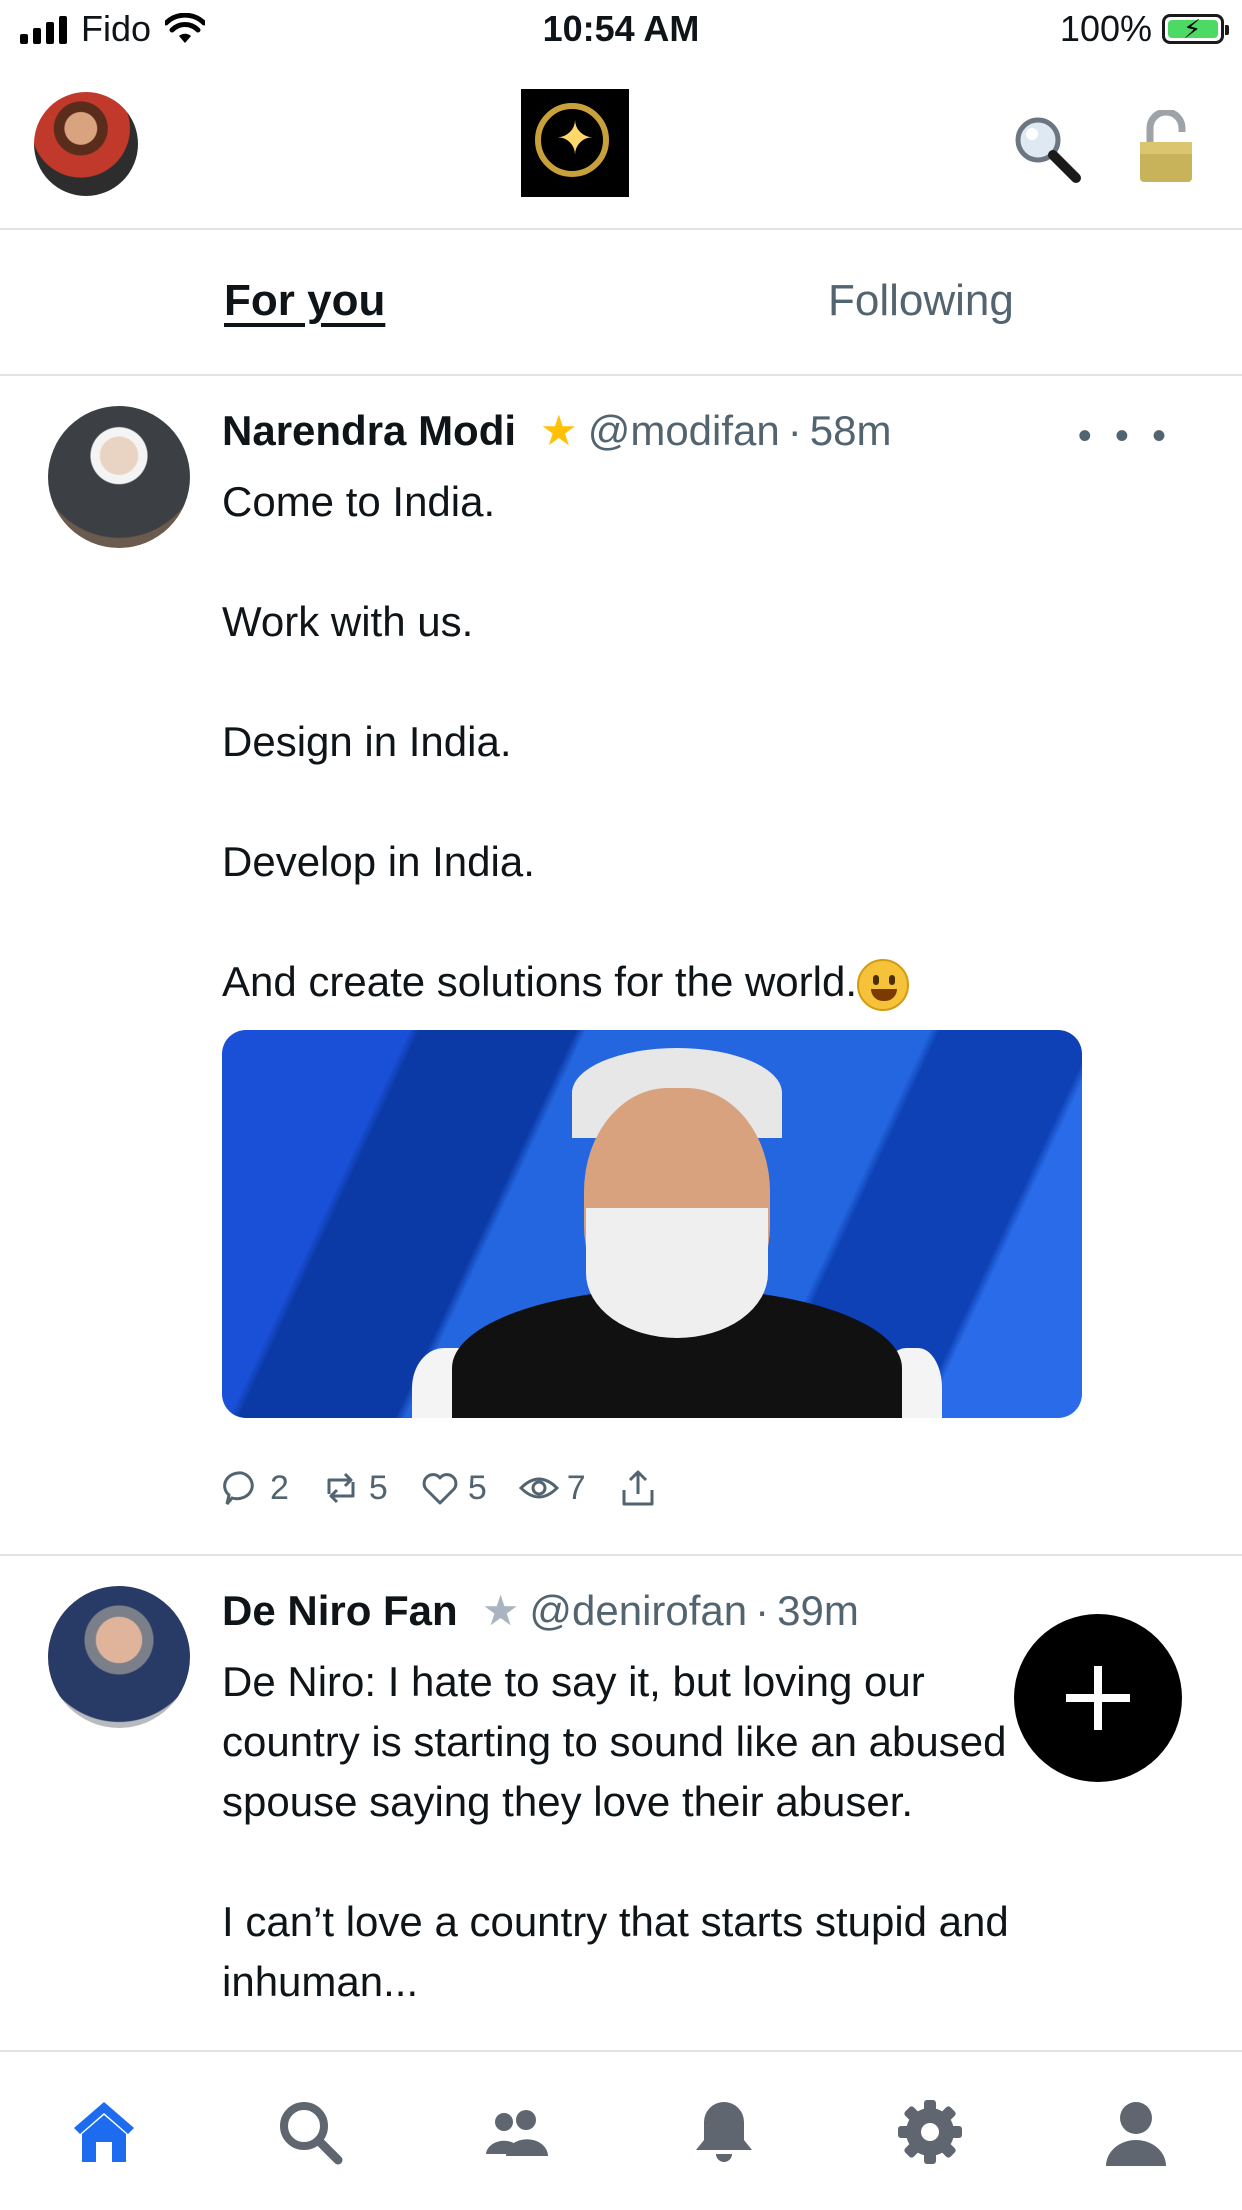 This screenshot has height=2210, width=1242. I want to click on repost-icon, so click(341, 1488).